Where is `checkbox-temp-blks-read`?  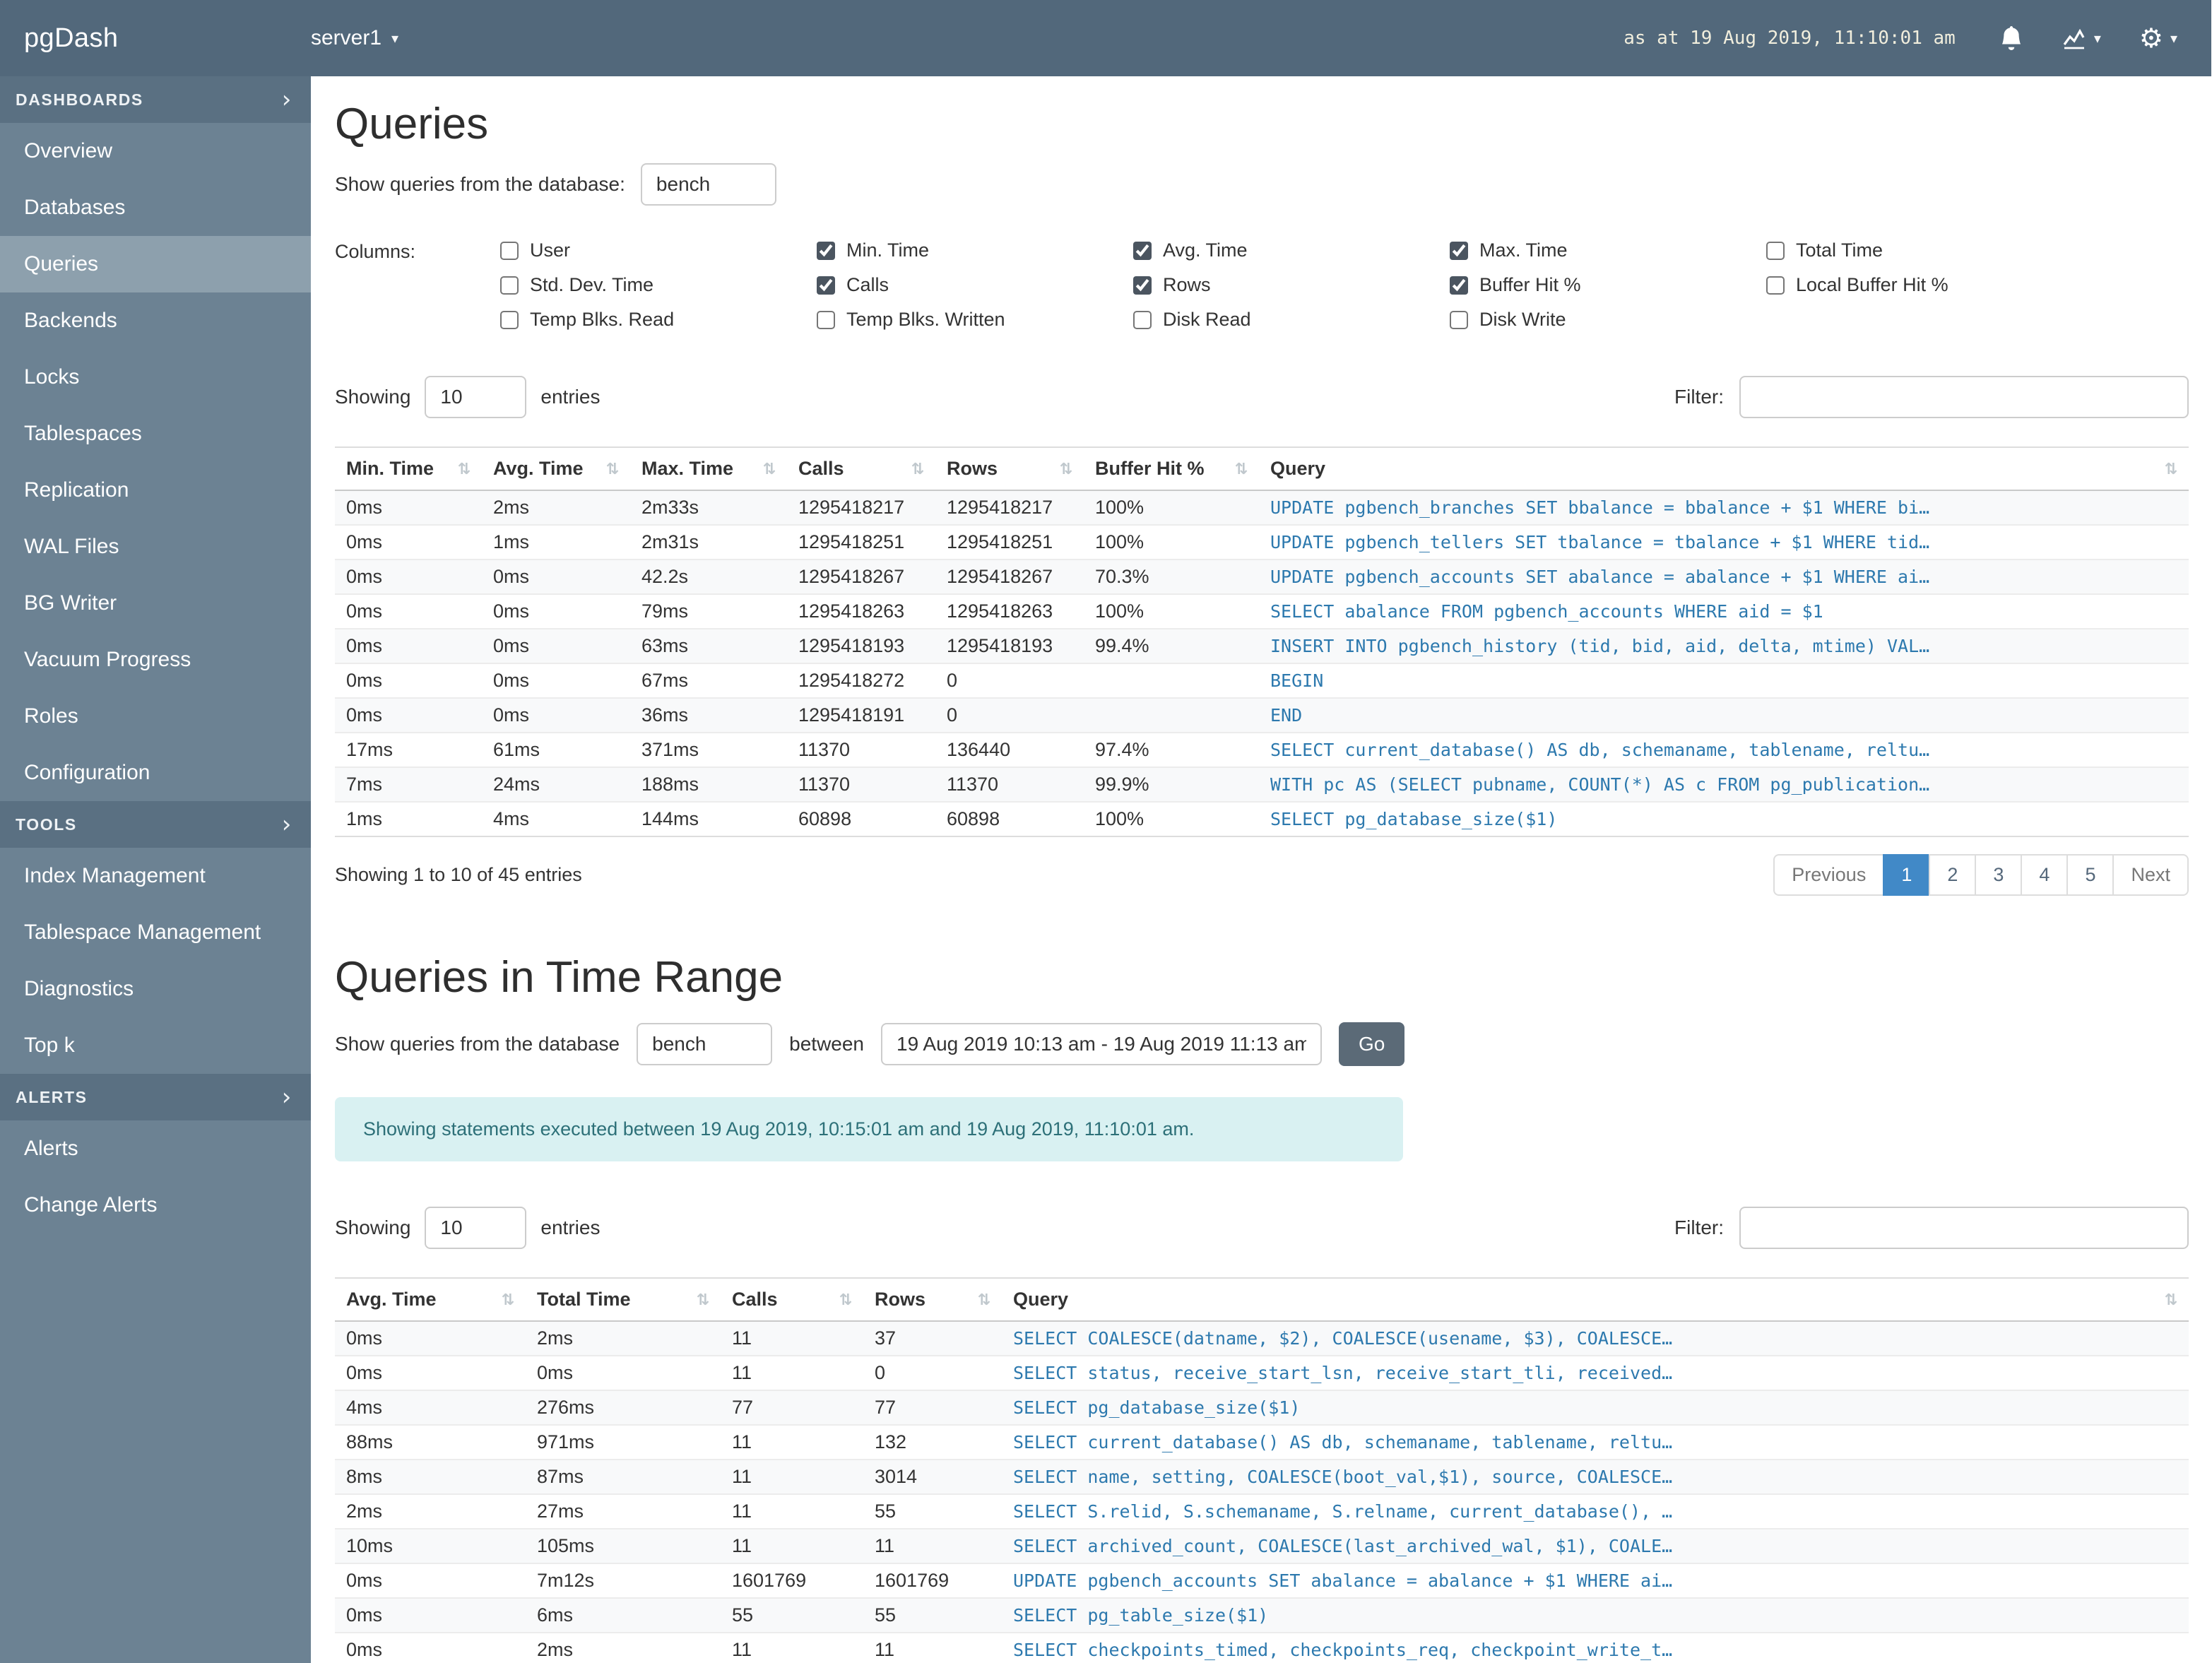
checkbox-temp-blks-read is located at coordinates (509, 320).